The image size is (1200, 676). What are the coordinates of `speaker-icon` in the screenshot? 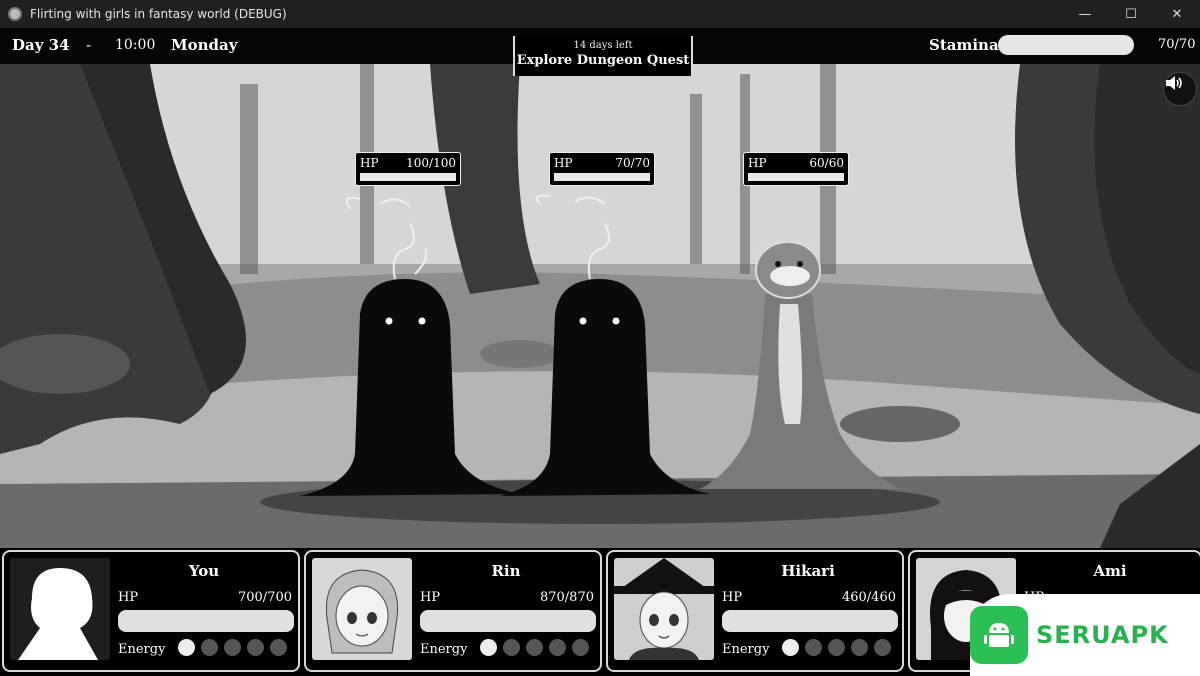 It's located at (1174, 83).